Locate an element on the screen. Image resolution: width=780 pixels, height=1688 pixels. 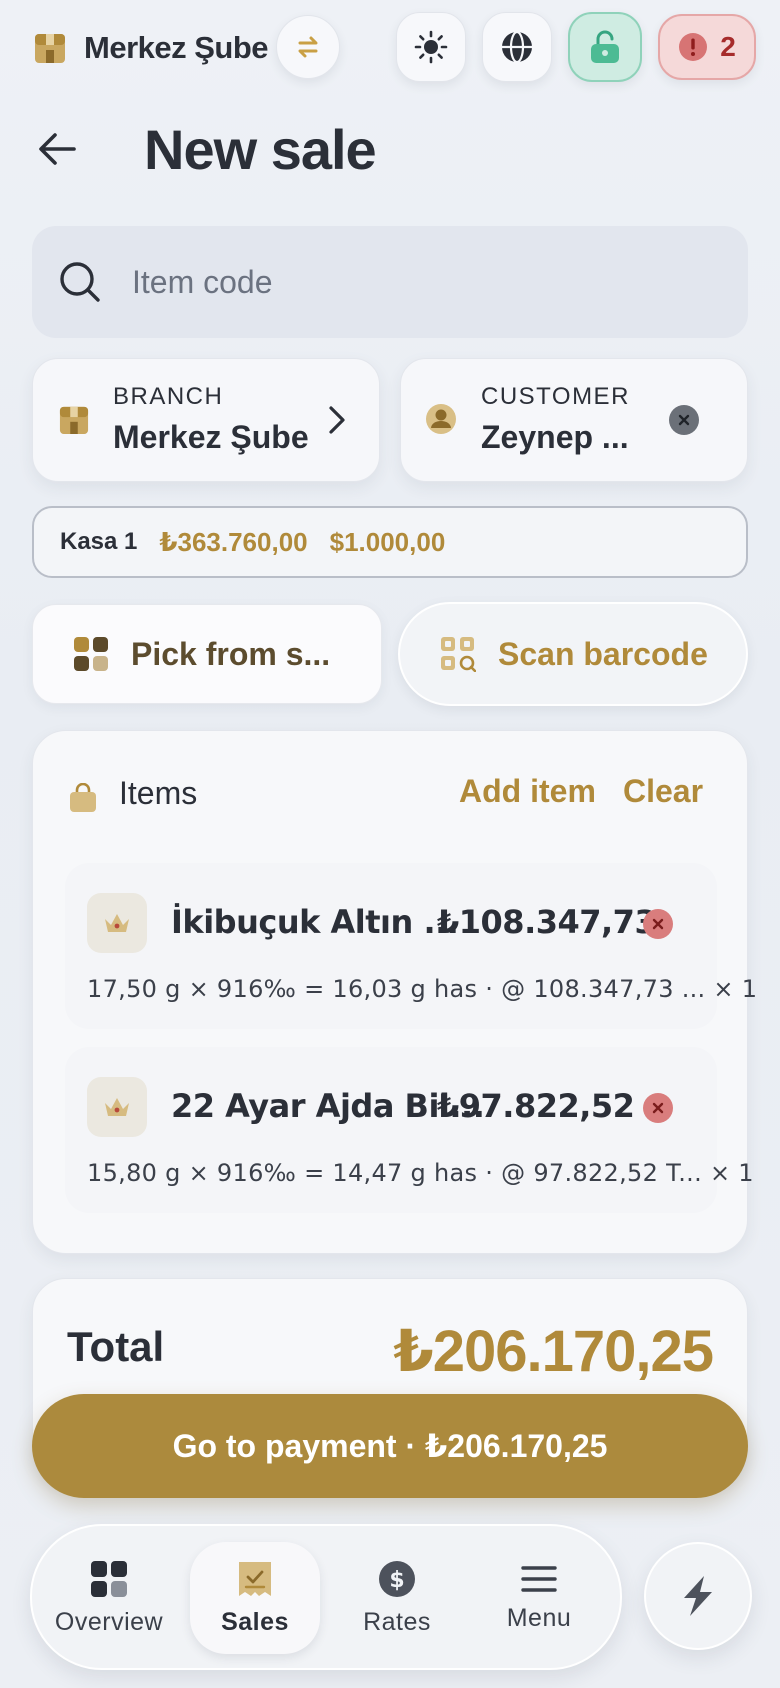
globe-icon is located at coordinates (517, 47).